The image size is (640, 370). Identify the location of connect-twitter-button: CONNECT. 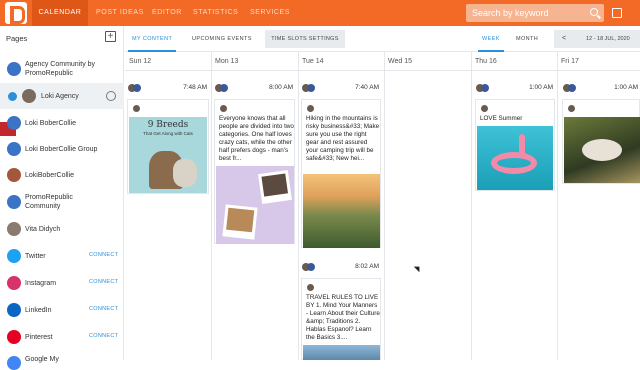
(103, 255).